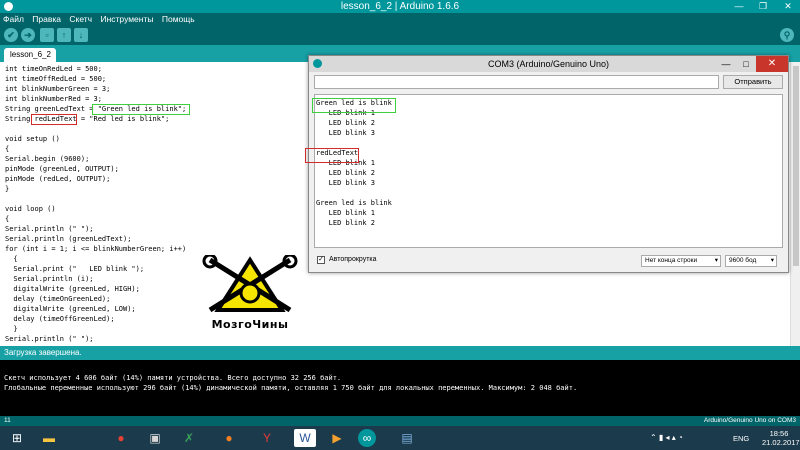 The image size is (800, 450). I want to click on code-line: Serial.println (" ");, so click(49, 339).